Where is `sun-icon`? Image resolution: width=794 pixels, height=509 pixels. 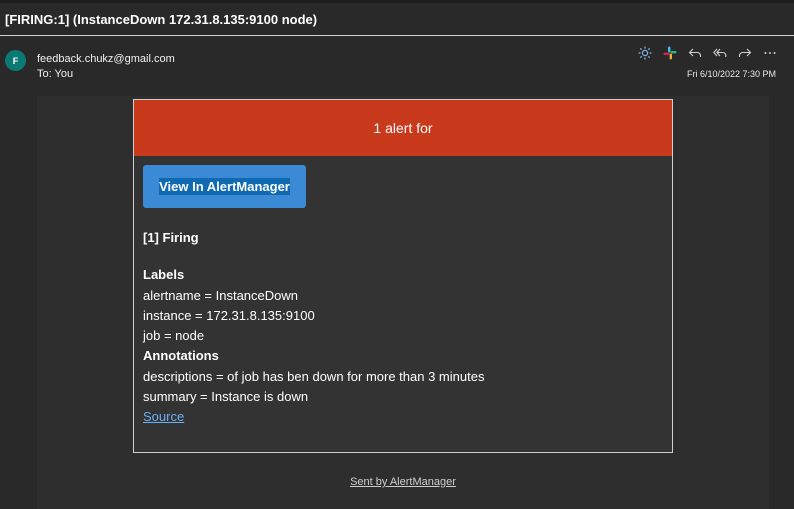 sun-icon is located at coordinates (644, 53).